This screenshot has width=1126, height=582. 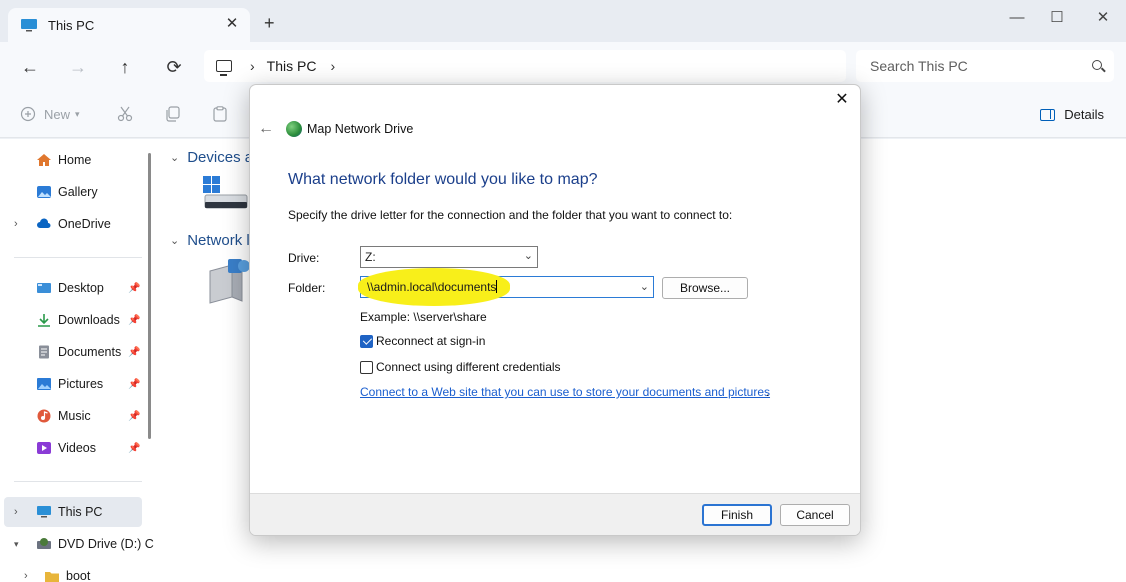 I want to click on cloud-icon, so click(x=44, y=223).